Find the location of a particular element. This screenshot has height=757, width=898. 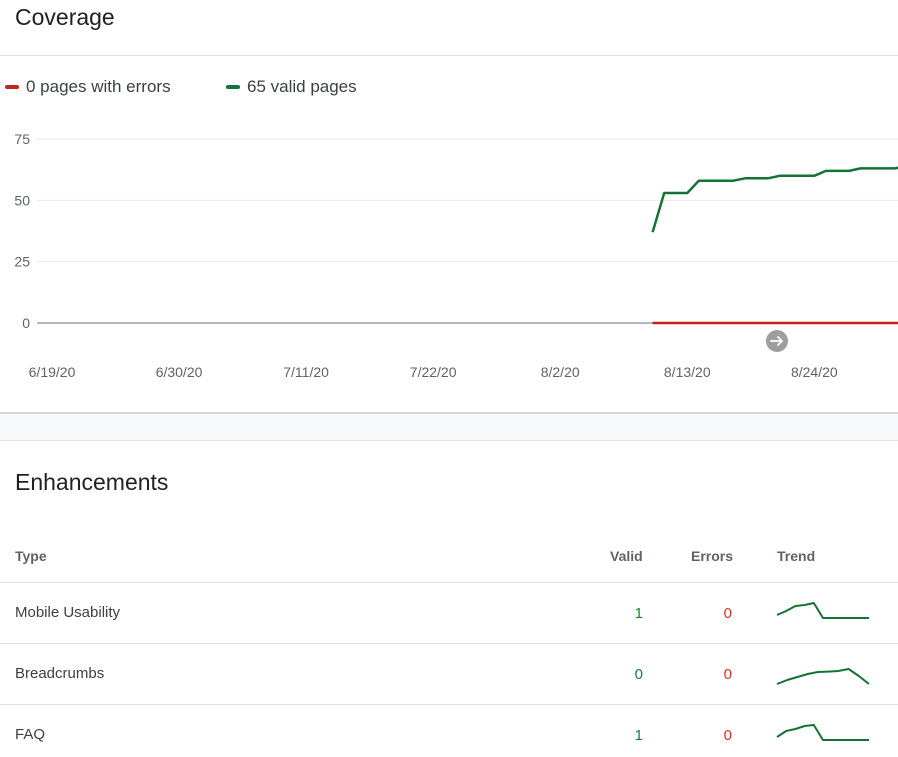

row-valid-count: 0 is located at coordinates (638, 674).